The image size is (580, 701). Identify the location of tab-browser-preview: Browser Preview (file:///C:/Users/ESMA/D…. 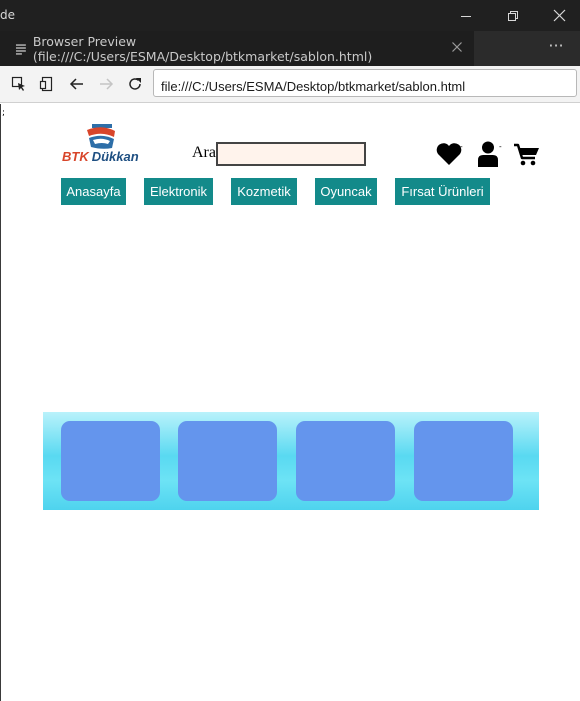
(237, 48).